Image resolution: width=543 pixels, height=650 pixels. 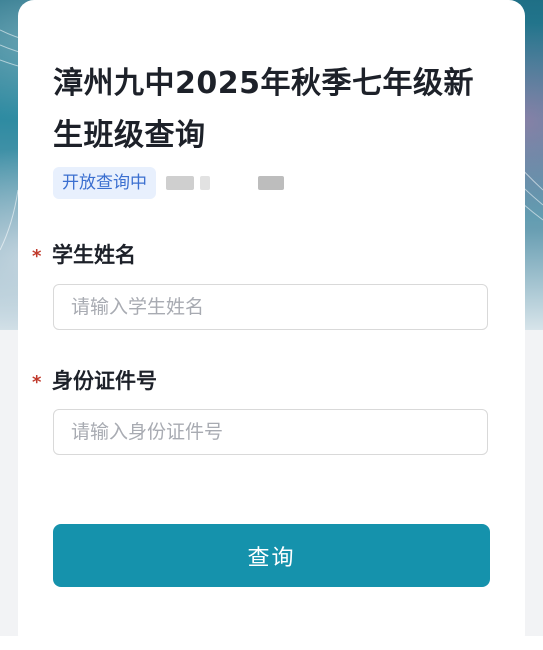 I want to click on id-number-input, so click(x=270, y=432).